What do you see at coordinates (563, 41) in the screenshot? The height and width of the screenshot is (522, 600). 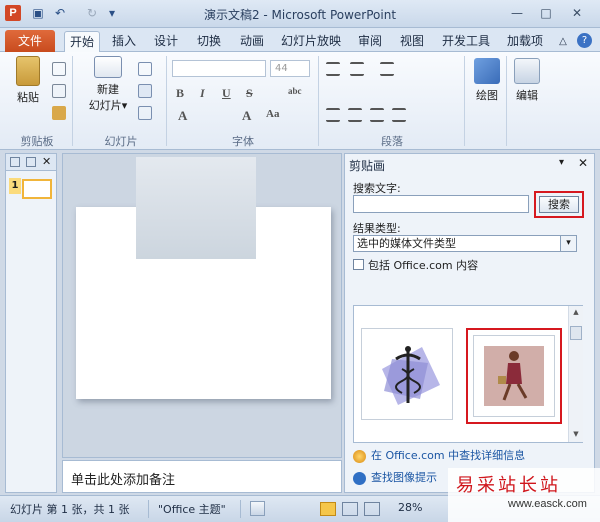 I see `collapse-ribbon-icon: △` at bounding box center [563, 41].